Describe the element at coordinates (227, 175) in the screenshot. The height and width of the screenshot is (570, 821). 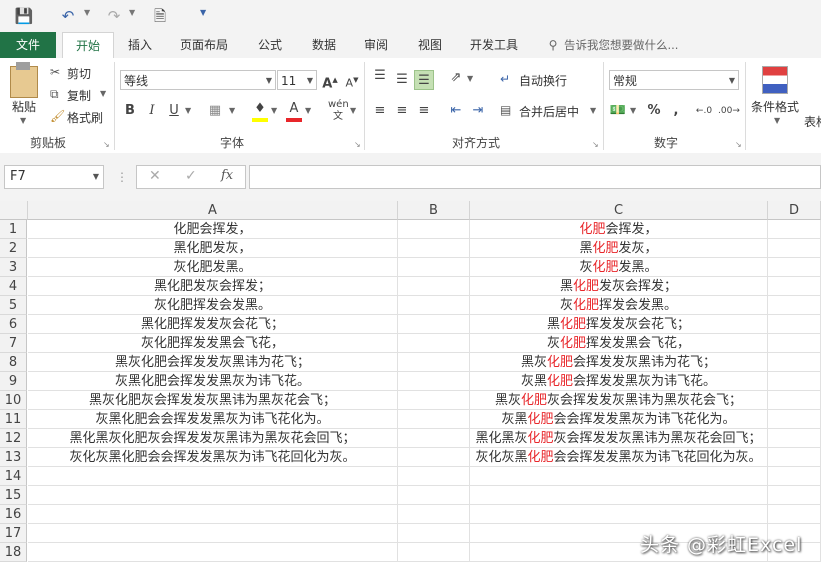
I see `insert-function-icon: fx` at that location.